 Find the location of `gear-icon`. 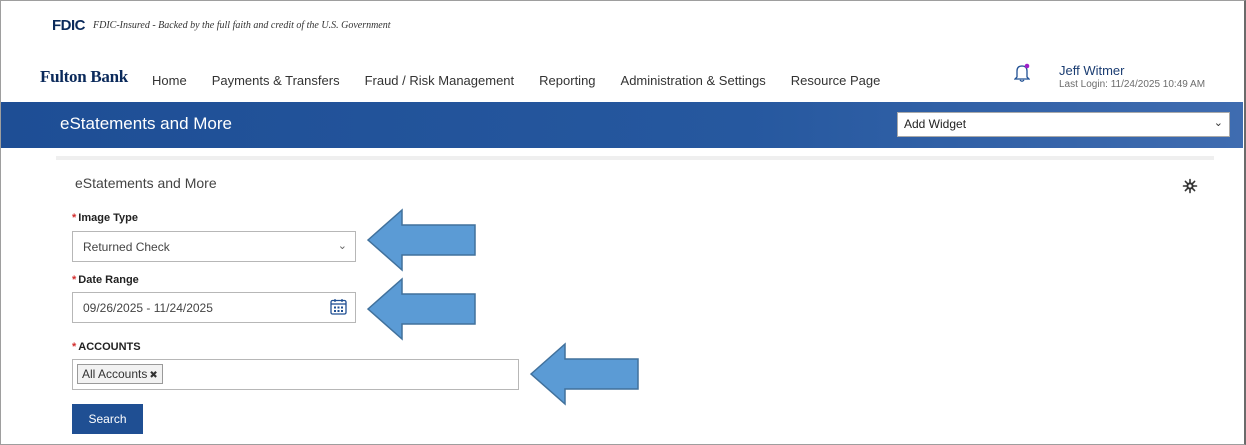

gear-icon is located at coordinates (1190, 186).